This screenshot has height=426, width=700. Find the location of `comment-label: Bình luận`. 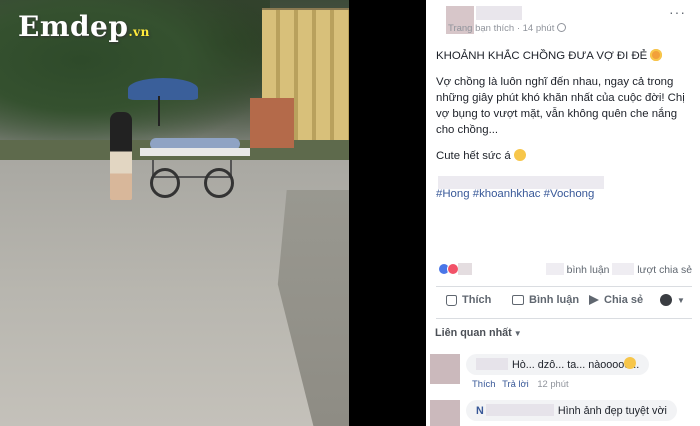

comment-label: Bình luận is located at coordinates (554, 300).